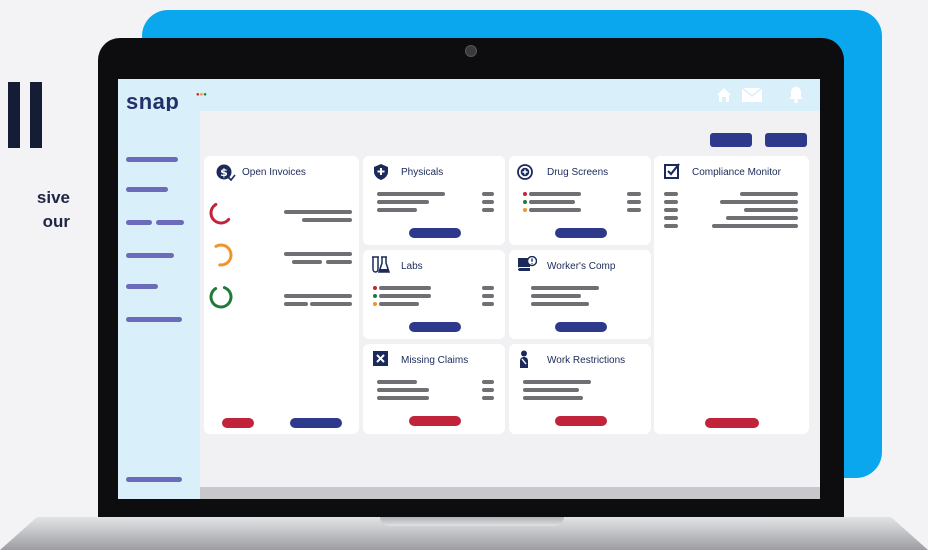 This screenshot has width=928, height=550. Describe the element at coordinates (434, 200) in the screenshot. I see `physicals-card: Physicals` at that location.